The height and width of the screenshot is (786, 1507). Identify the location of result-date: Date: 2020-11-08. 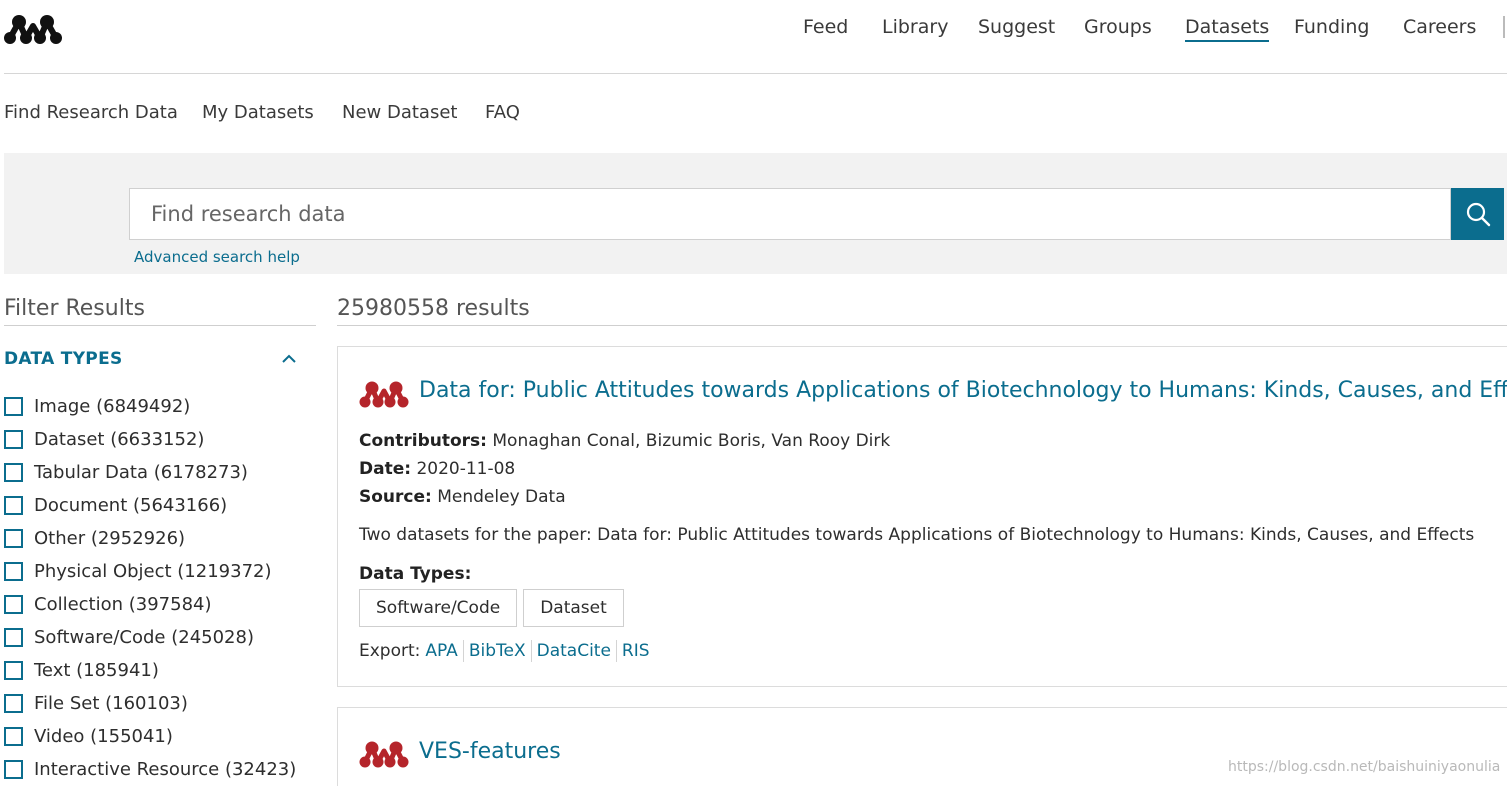
(437, 469).